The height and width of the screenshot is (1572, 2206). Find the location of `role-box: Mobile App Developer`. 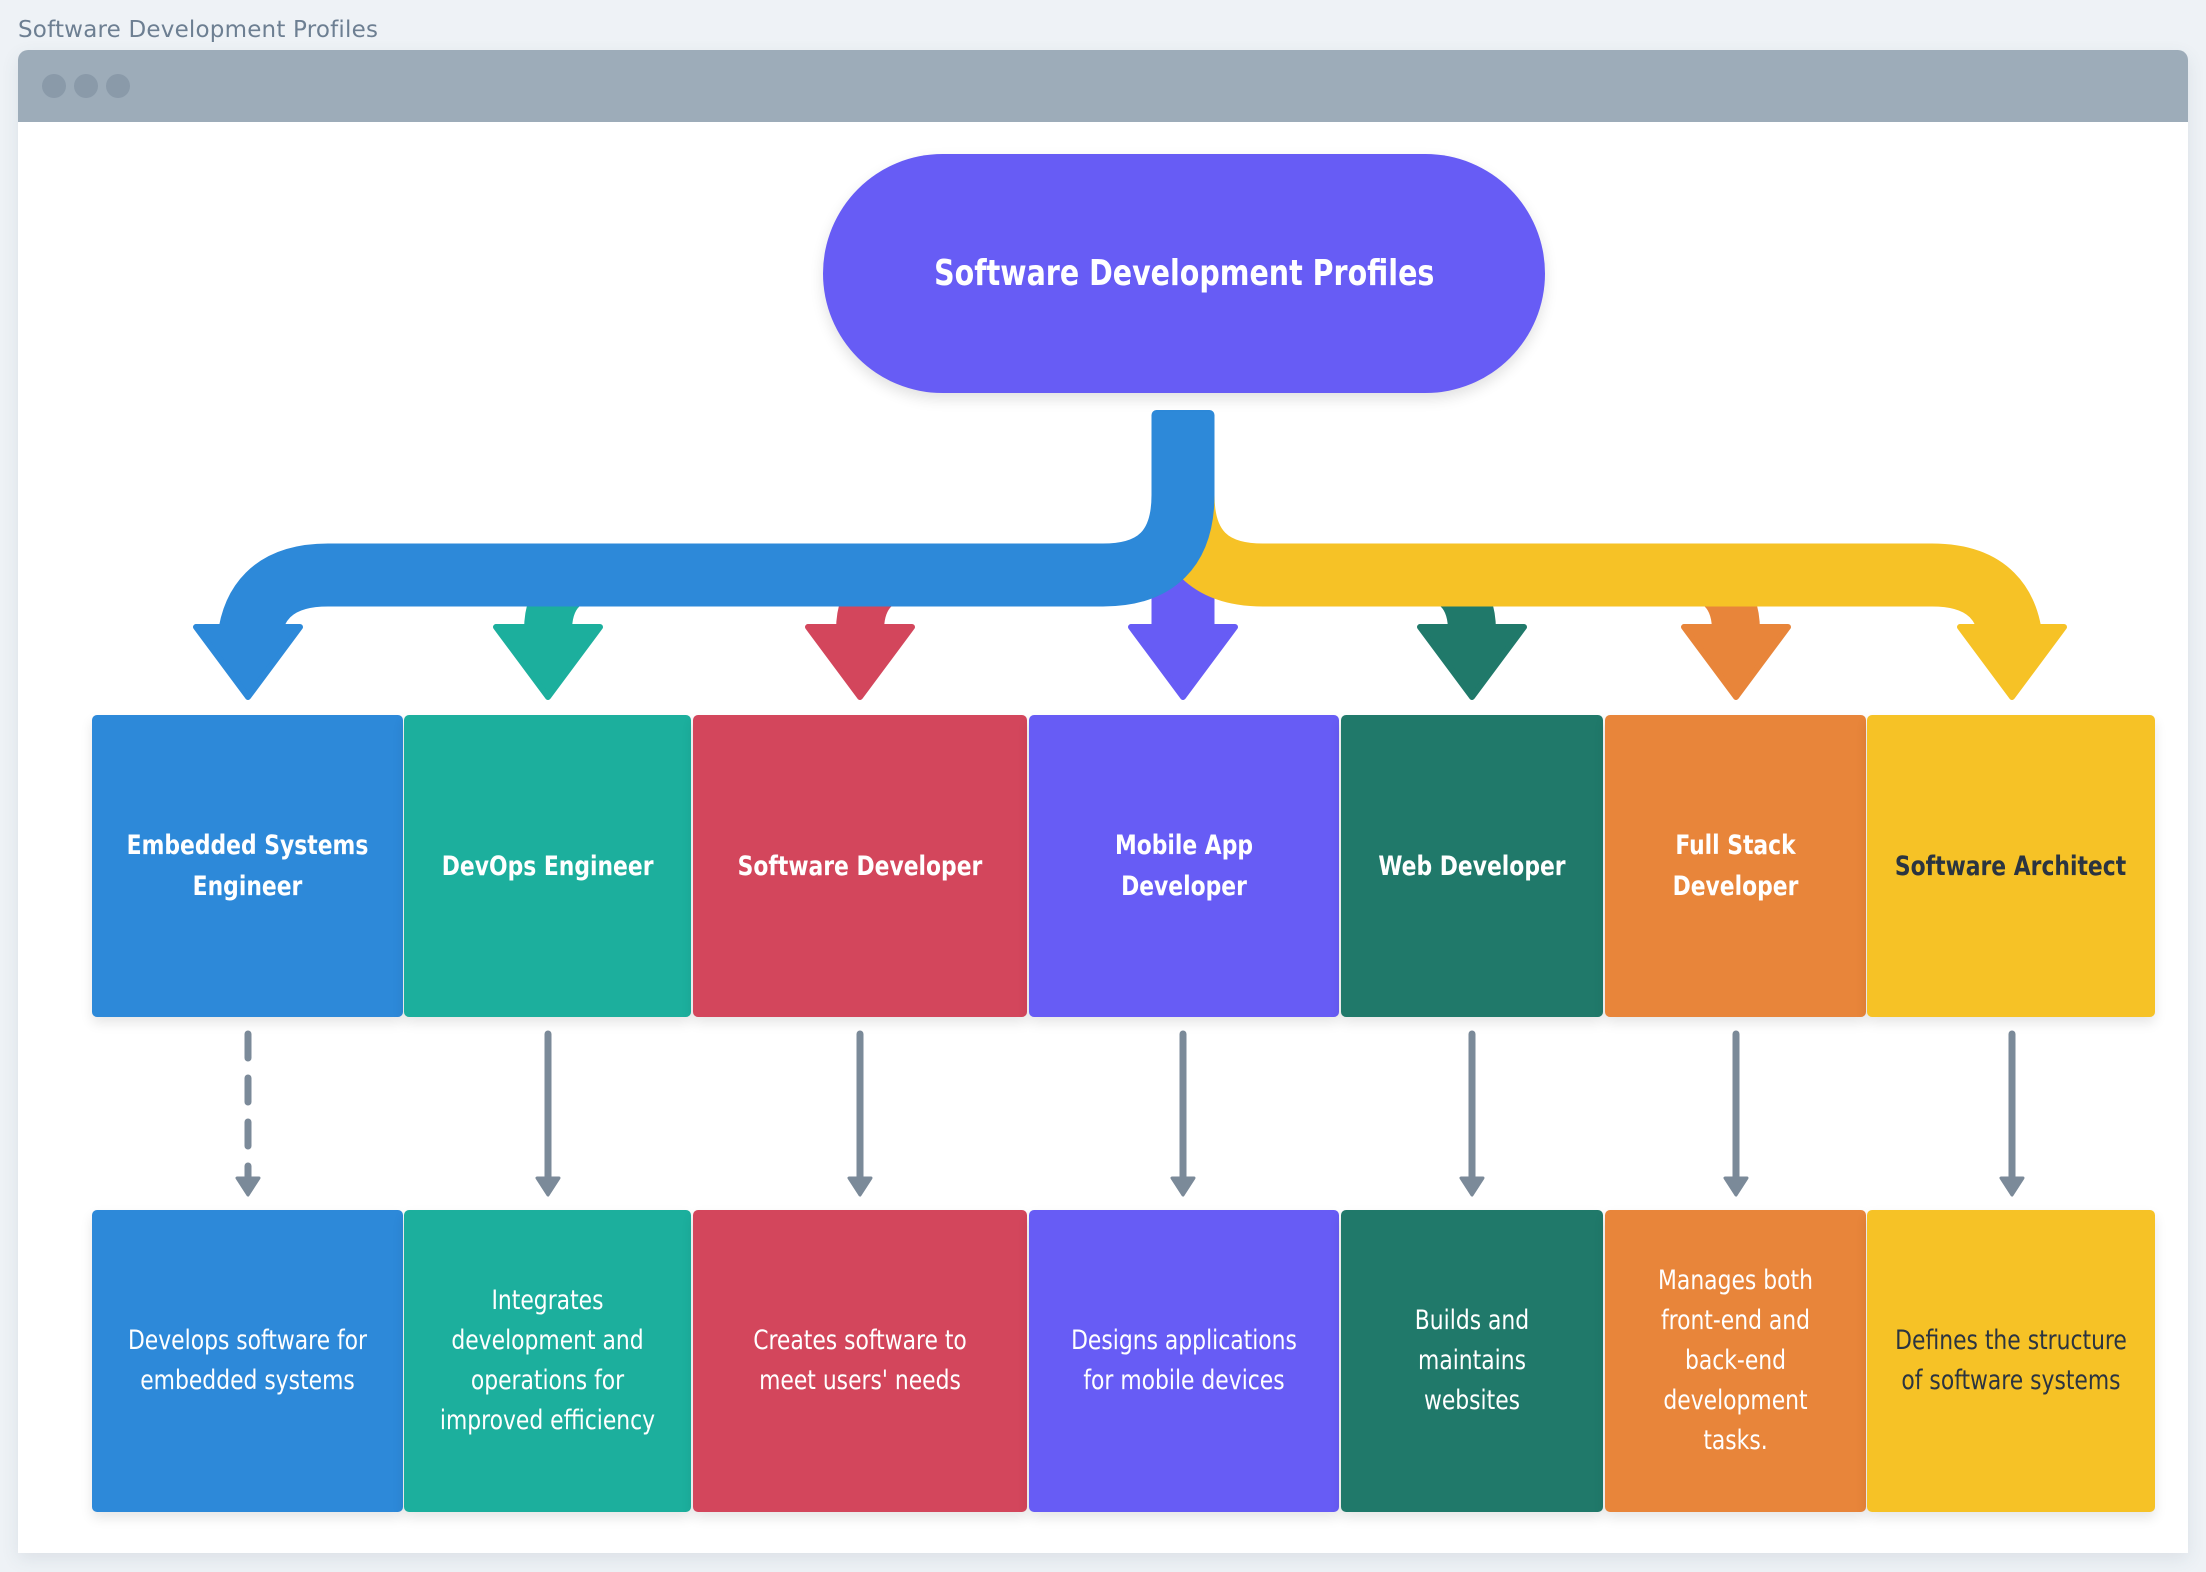

role-box: Mobile App Developer is located at coordinates (1184, 866).